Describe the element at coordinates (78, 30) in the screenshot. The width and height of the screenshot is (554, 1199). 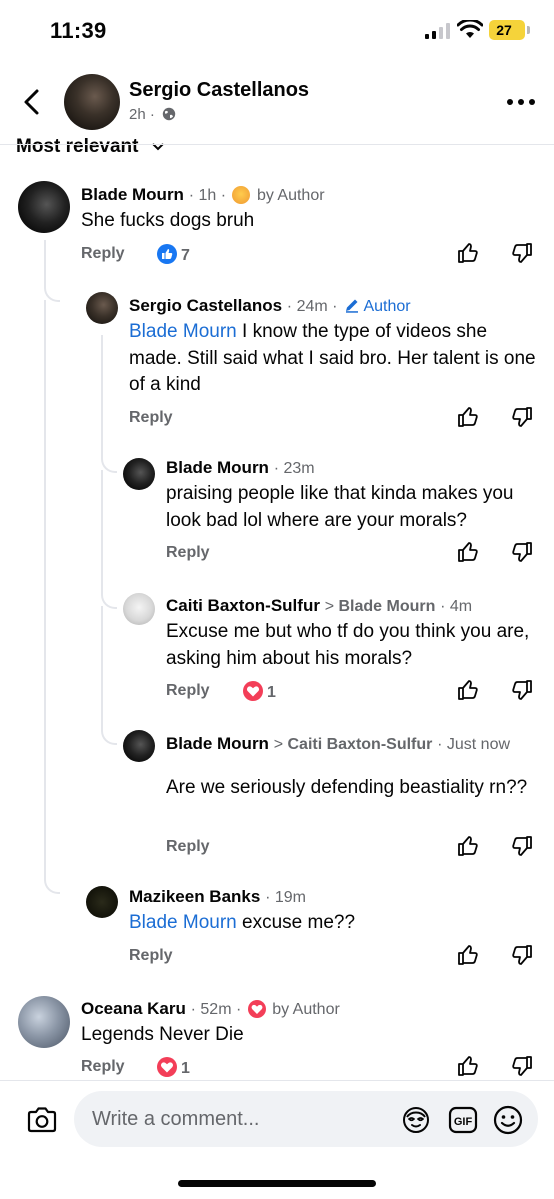
I see `status-time: 11:39` at that location.